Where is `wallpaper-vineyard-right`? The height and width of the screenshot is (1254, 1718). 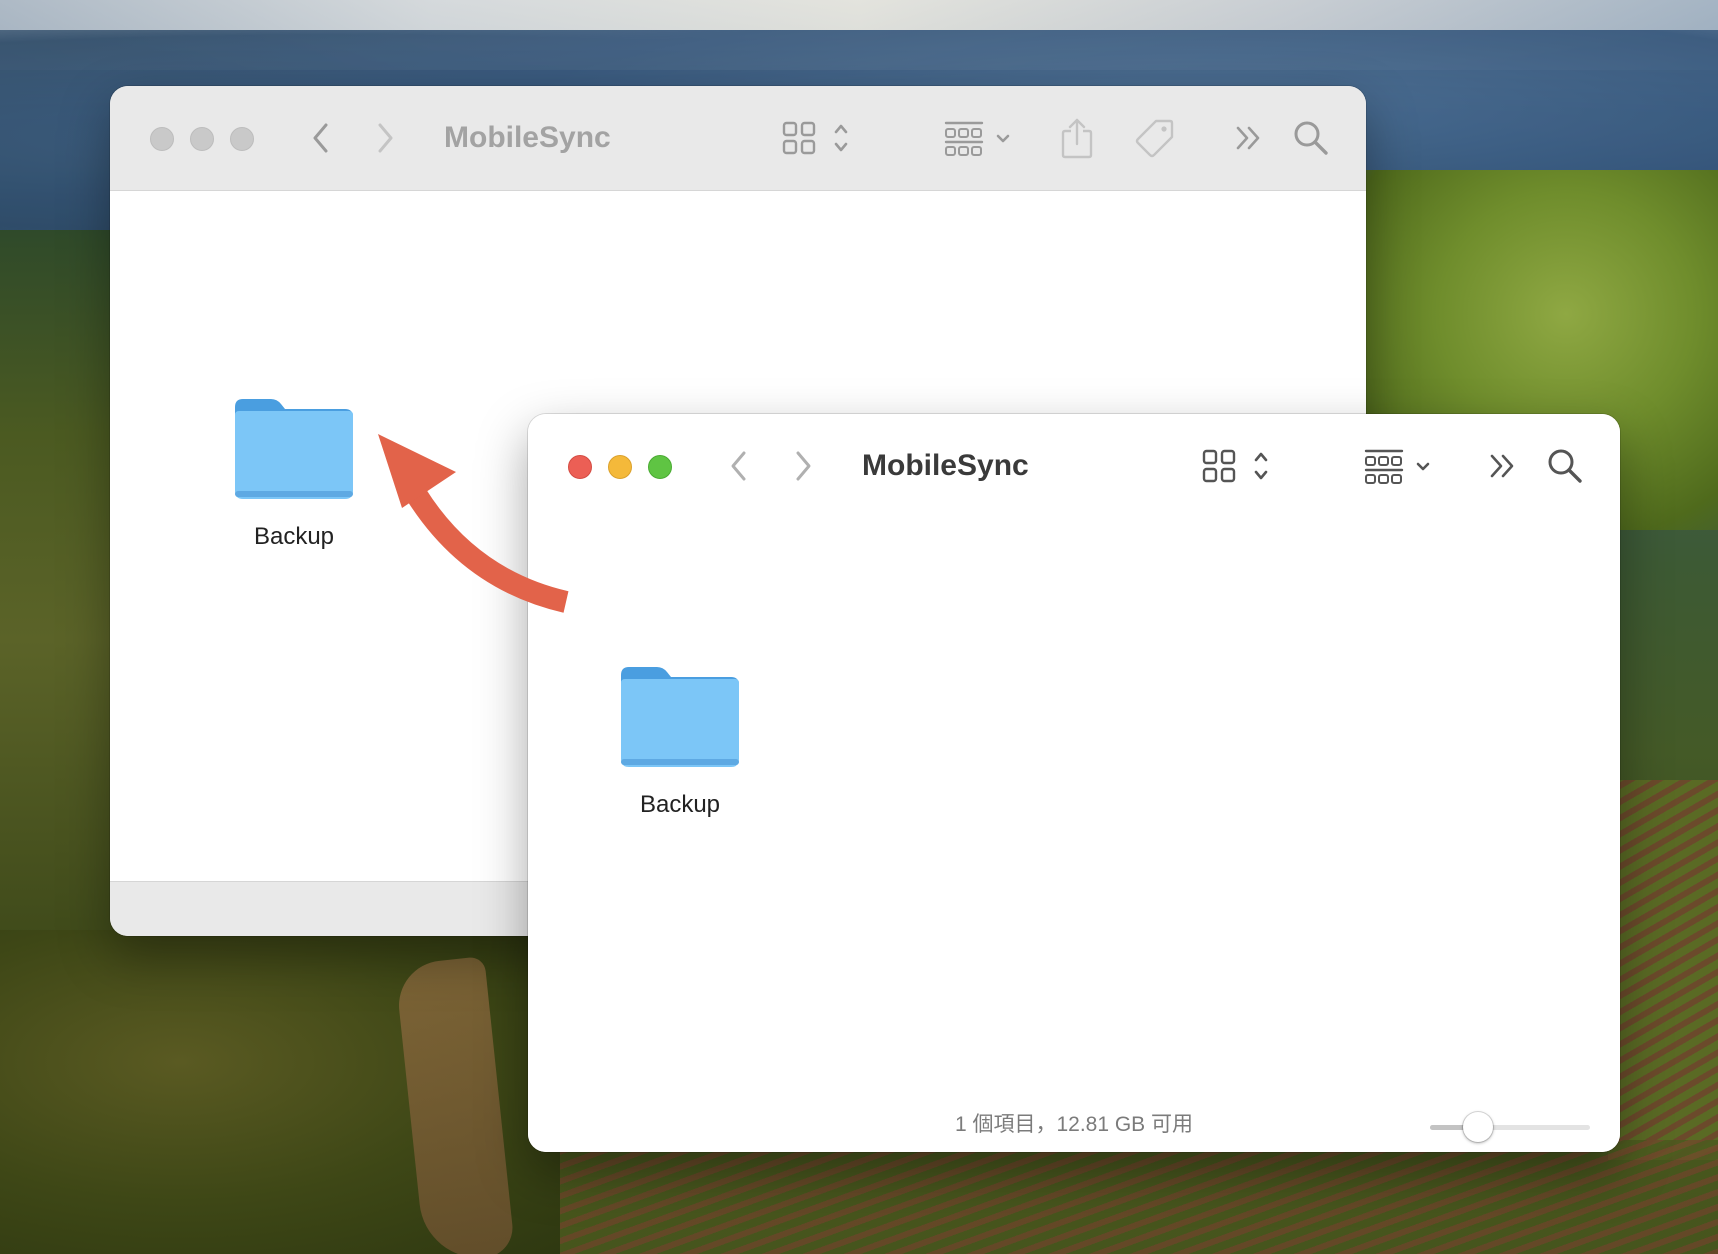
wallpaper-vineyard-right is located at coordinates (1663, 970).